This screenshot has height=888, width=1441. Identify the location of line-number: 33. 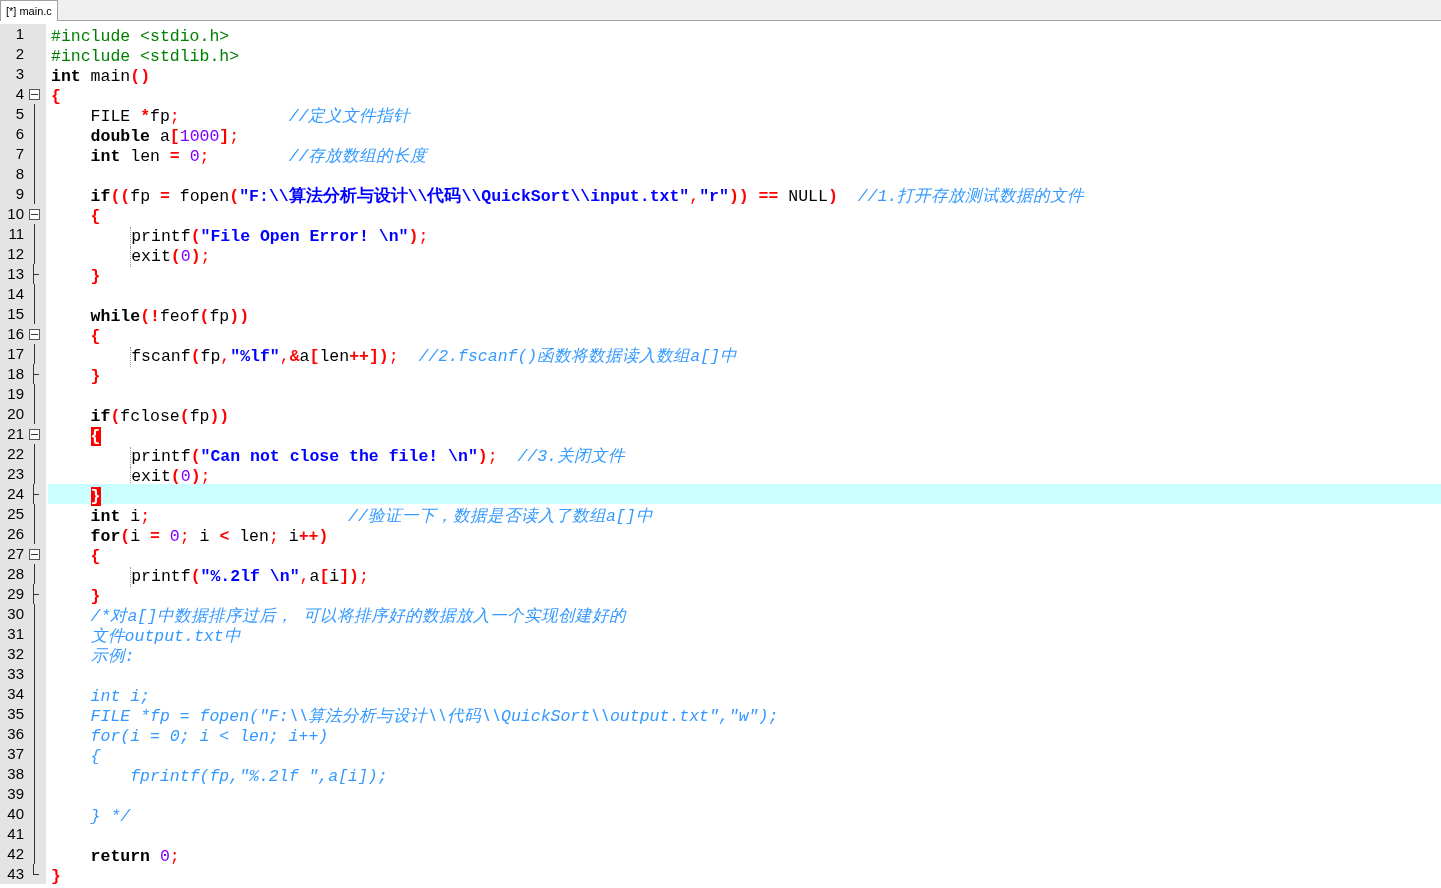
(15, 674).